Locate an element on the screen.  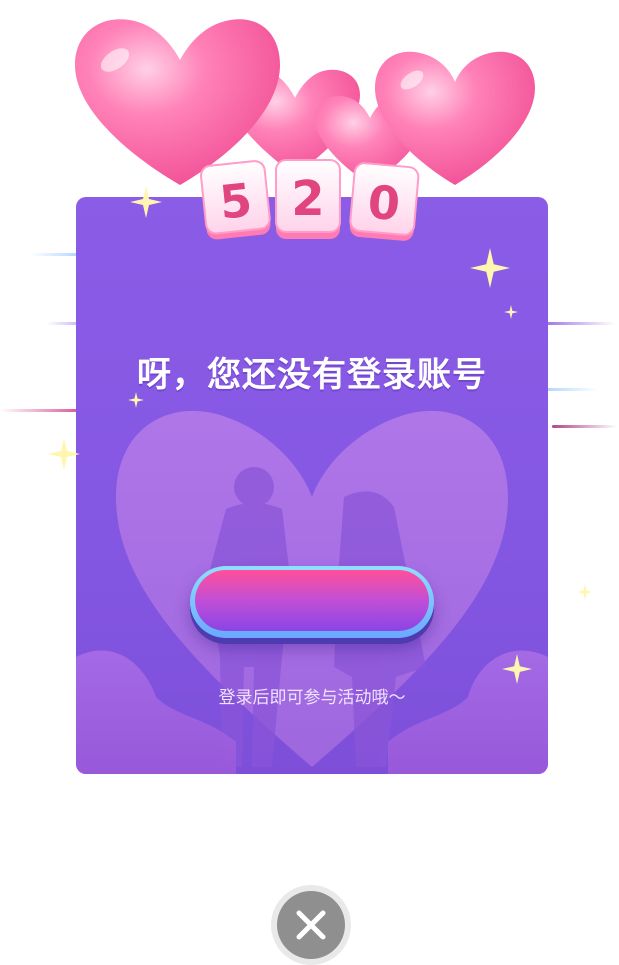
close-button-face is located at coordinates (311, 925).